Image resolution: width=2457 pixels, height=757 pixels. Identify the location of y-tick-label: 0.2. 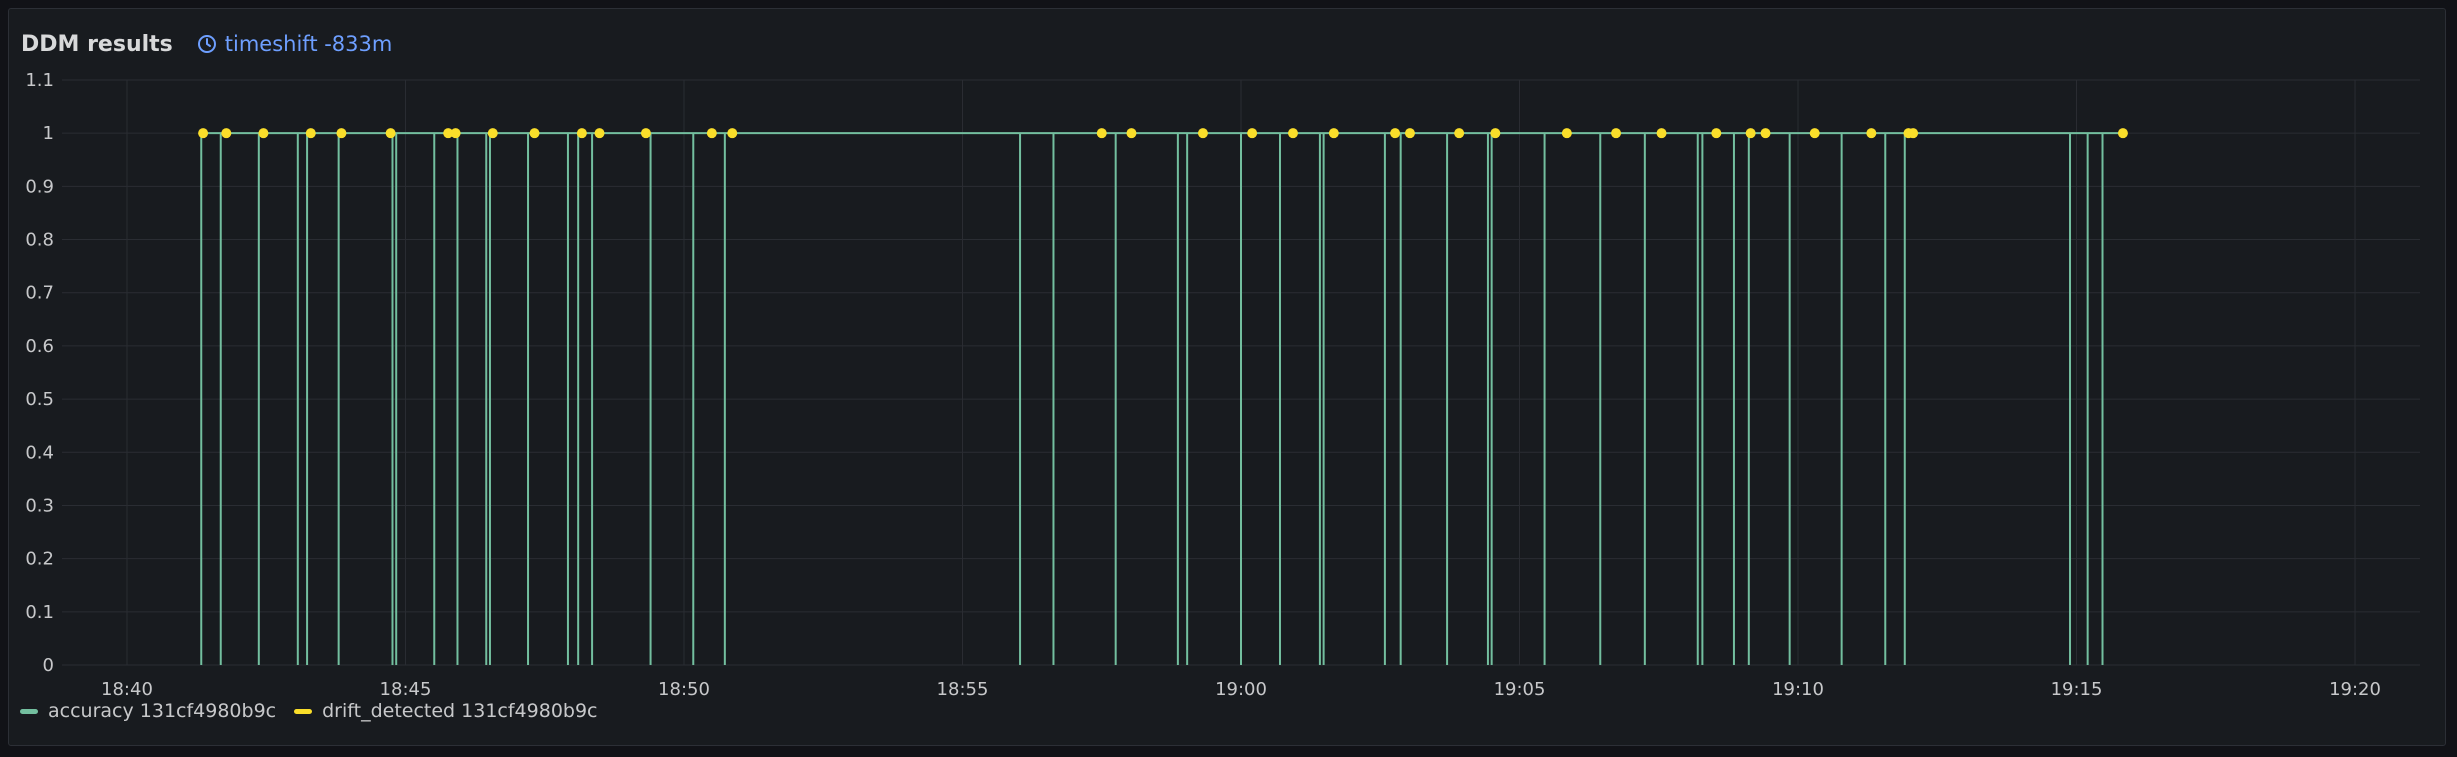
(39, 559).